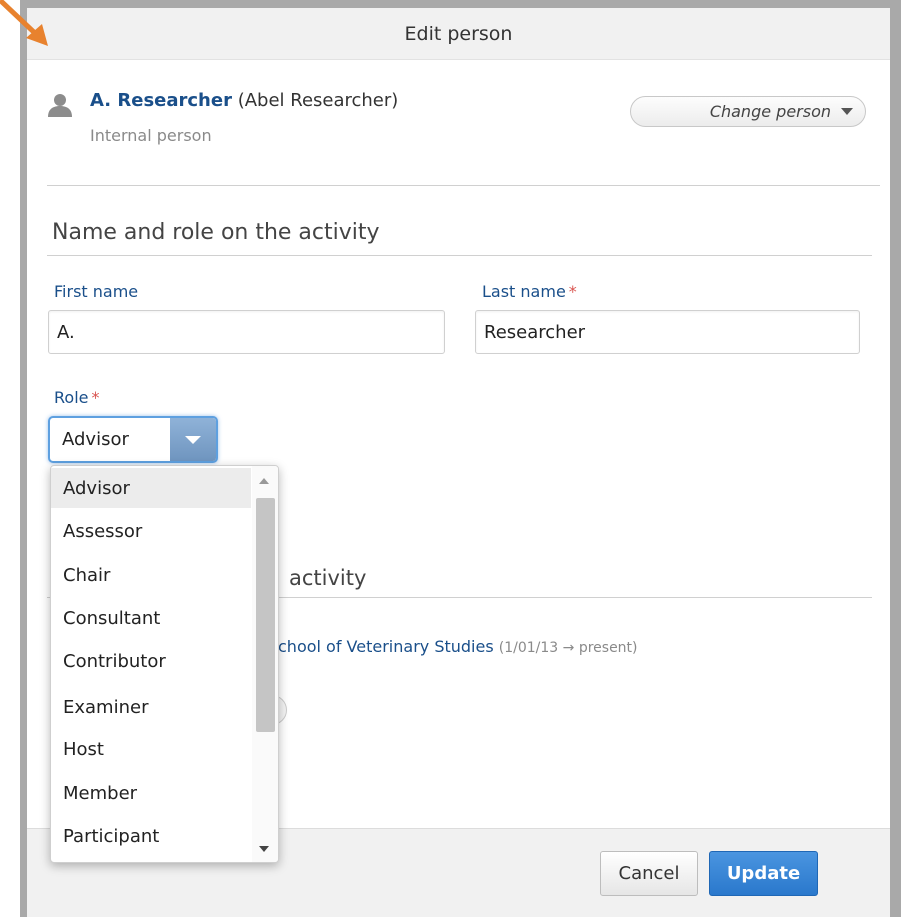 The width and height of the screenshot is (901, 917). Describe the element at coordinates (667, 332) in the screenshot. I see `last-name-input: Researcher` at that location.